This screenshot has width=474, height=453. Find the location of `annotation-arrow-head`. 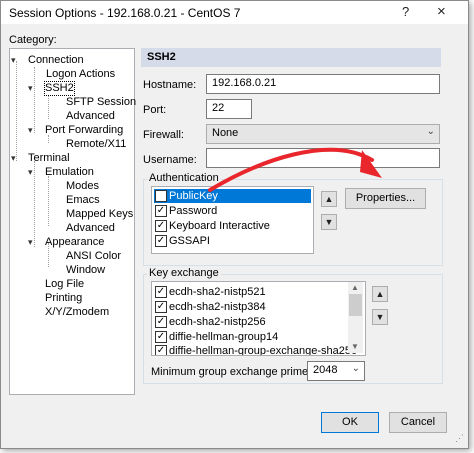

annotation-arrow-head is located at coordinates (371, 164).